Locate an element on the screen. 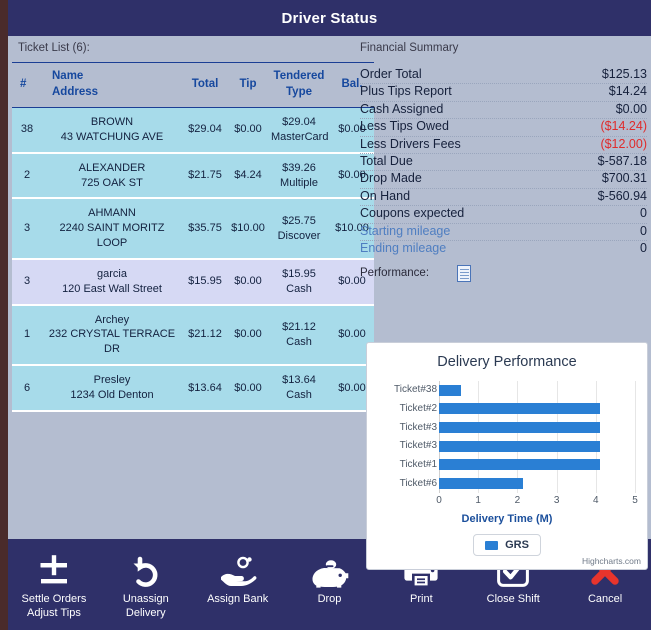 This screenshot has height=630, width=651. chart-x-axis-label: Delivery Time (M) is located at coordinates (507, 519).